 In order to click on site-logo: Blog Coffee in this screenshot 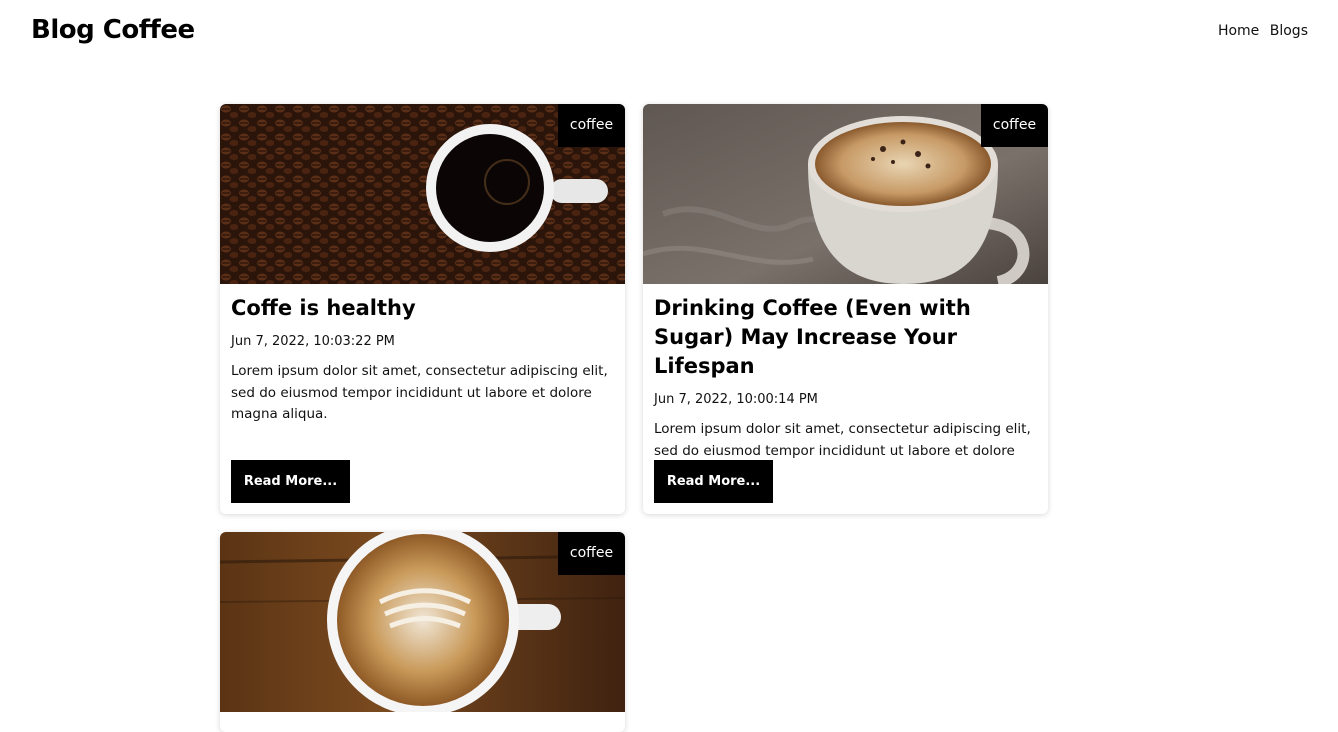, I will do `click(113, 30)`.